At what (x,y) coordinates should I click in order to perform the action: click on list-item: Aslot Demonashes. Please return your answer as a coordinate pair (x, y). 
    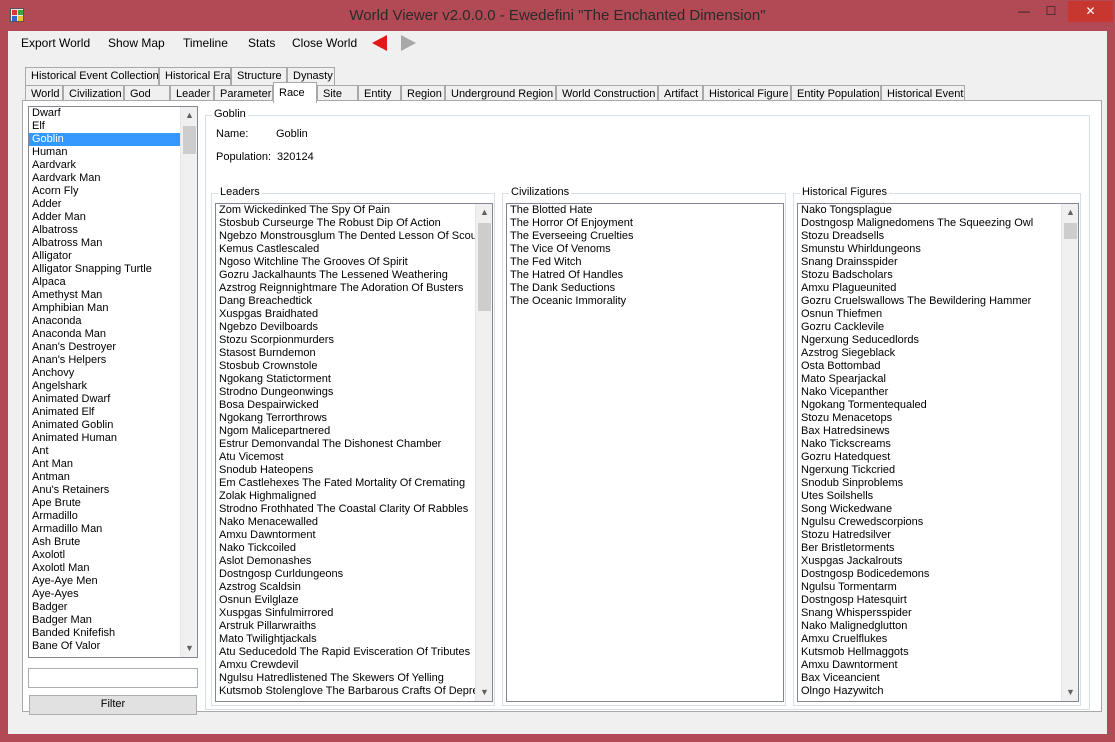
    Looking at the image, I should click on (354, 561).